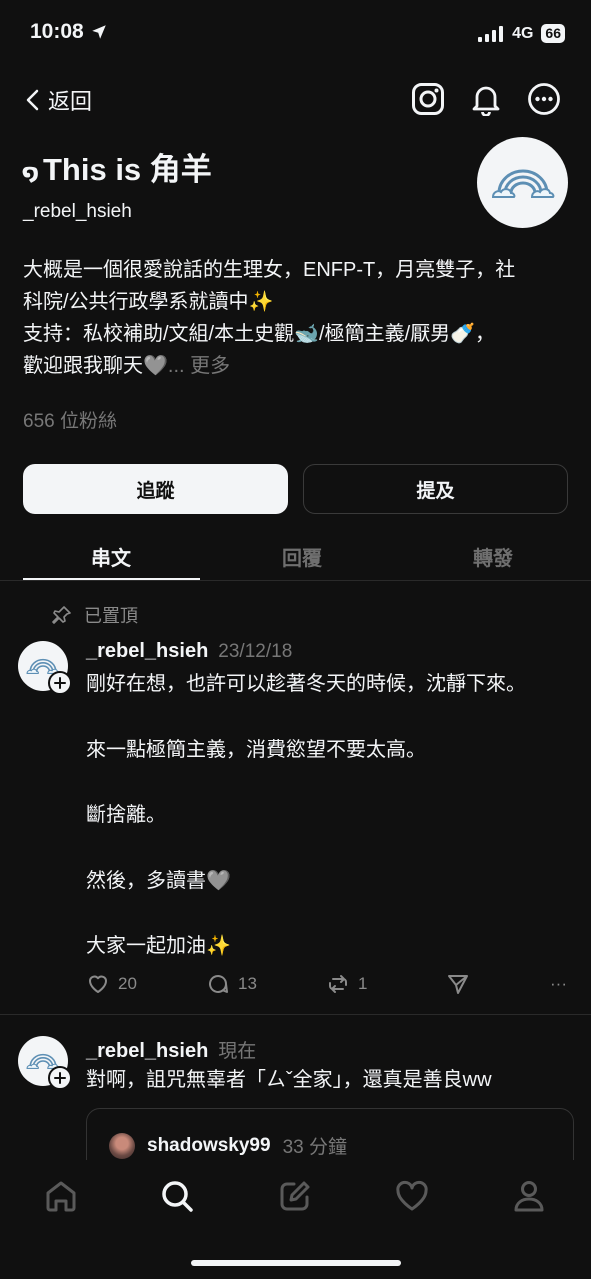 This screenshot has height=1279, width=591. I want to click on post-text-line: 來一點極簡主義，消費慾望不要太高。, so click(256, 750).